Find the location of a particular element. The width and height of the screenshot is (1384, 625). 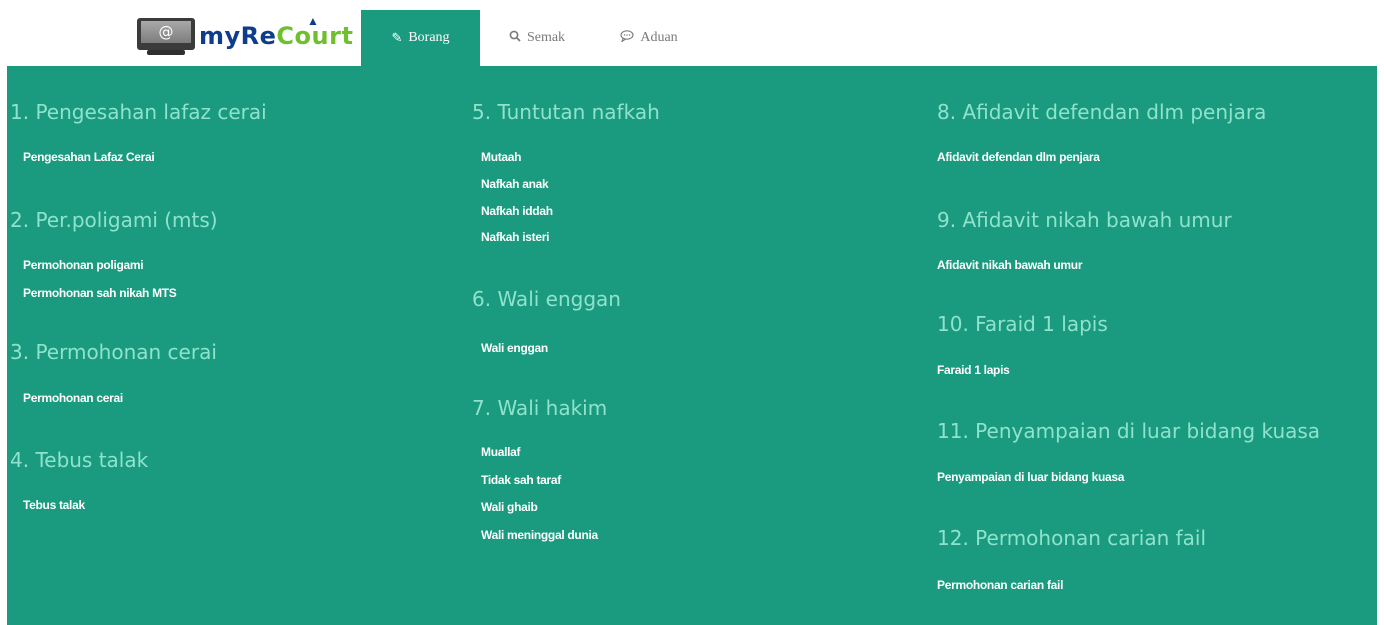

form-link: Tebus talak is located at coordinates (54, 505).